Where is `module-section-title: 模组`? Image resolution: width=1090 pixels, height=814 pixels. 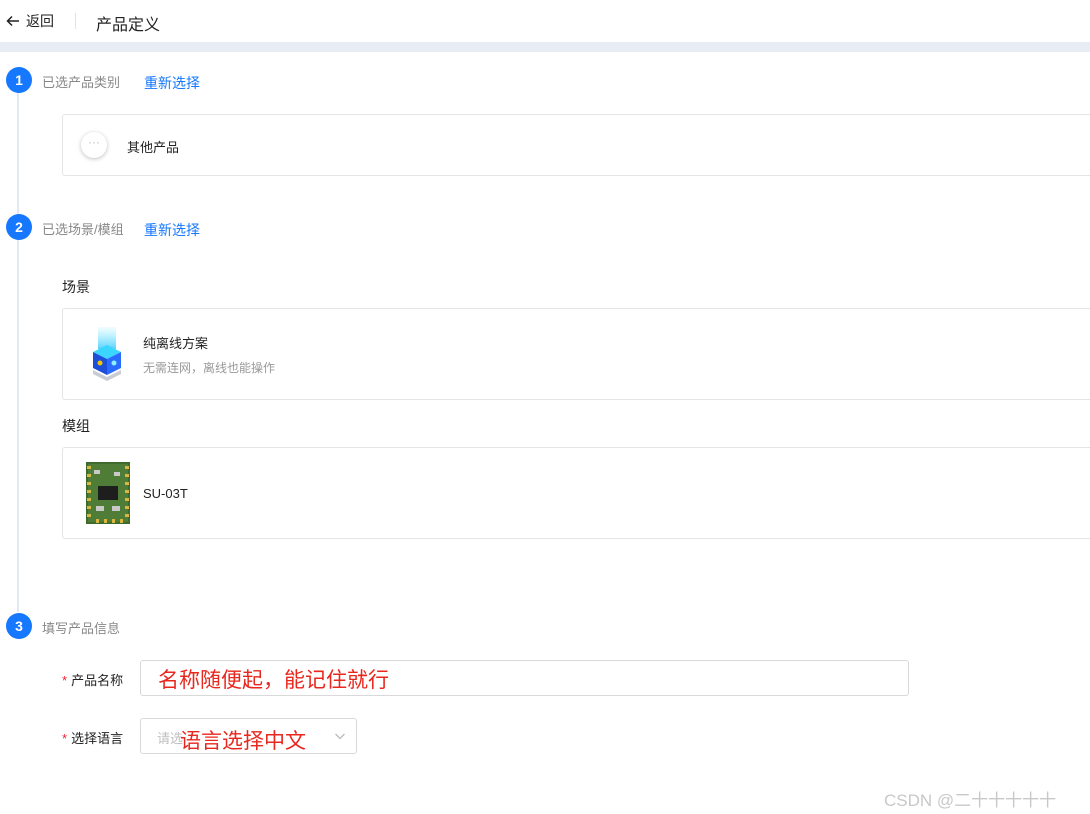
module-section-title: 模组 is located at coordinates (76, 426).